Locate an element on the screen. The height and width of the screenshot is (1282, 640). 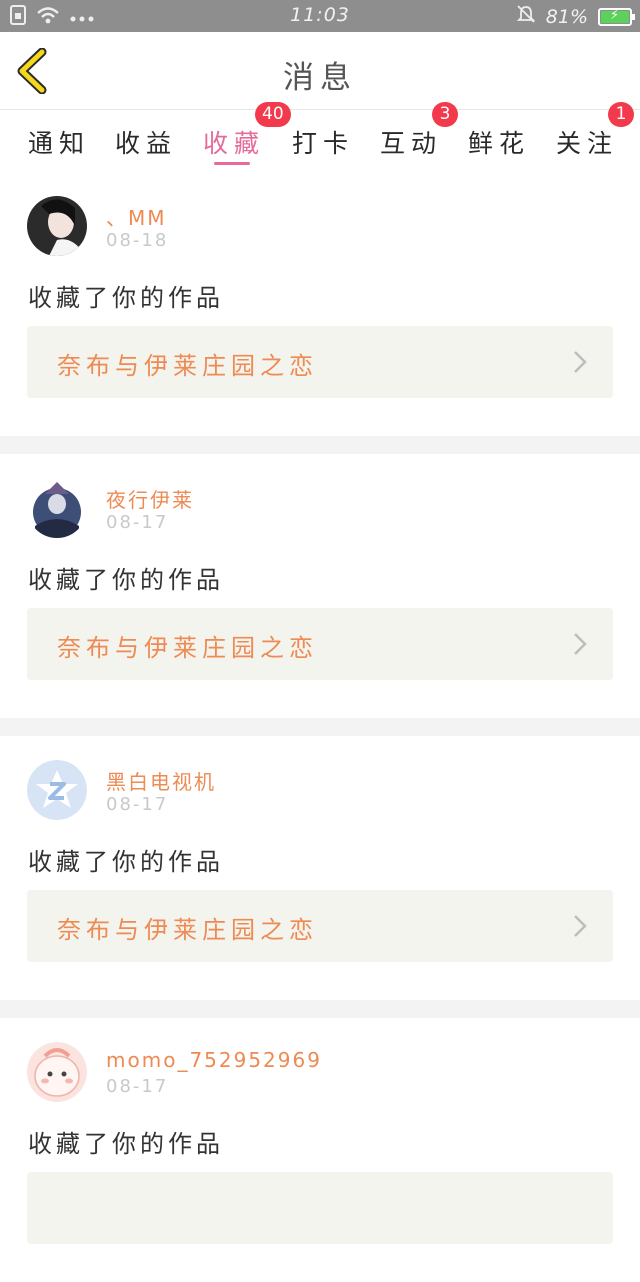
top-nav: 消息 is located at coordinates (320, 71).